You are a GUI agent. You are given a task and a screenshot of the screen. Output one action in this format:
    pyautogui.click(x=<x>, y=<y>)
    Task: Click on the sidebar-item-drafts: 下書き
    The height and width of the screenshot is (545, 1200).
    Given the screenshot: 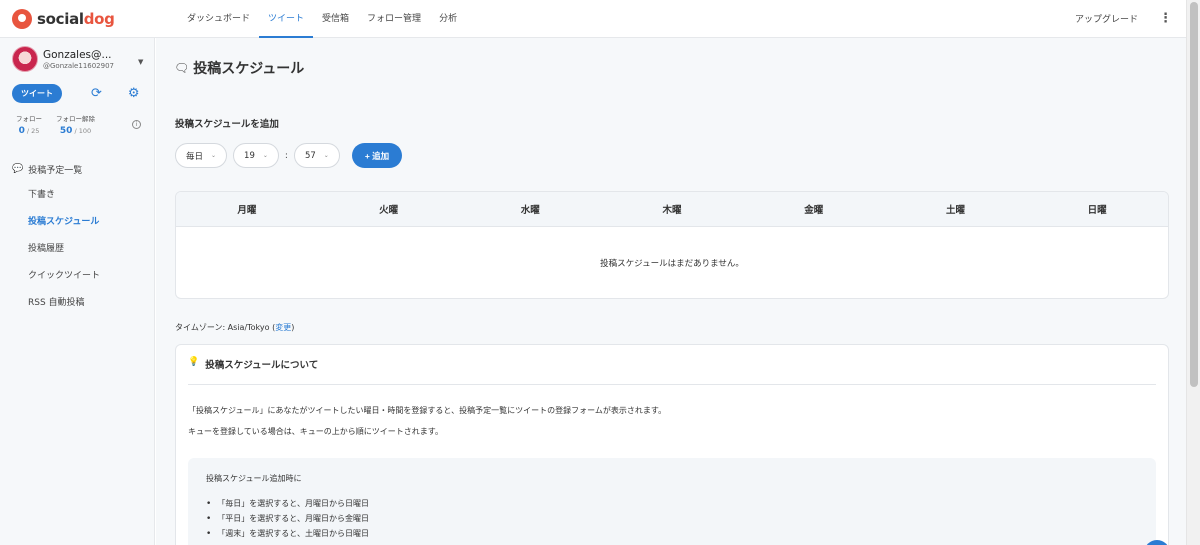 What is the action you would take?
    pyautogui.click(x=77, y=193)
    